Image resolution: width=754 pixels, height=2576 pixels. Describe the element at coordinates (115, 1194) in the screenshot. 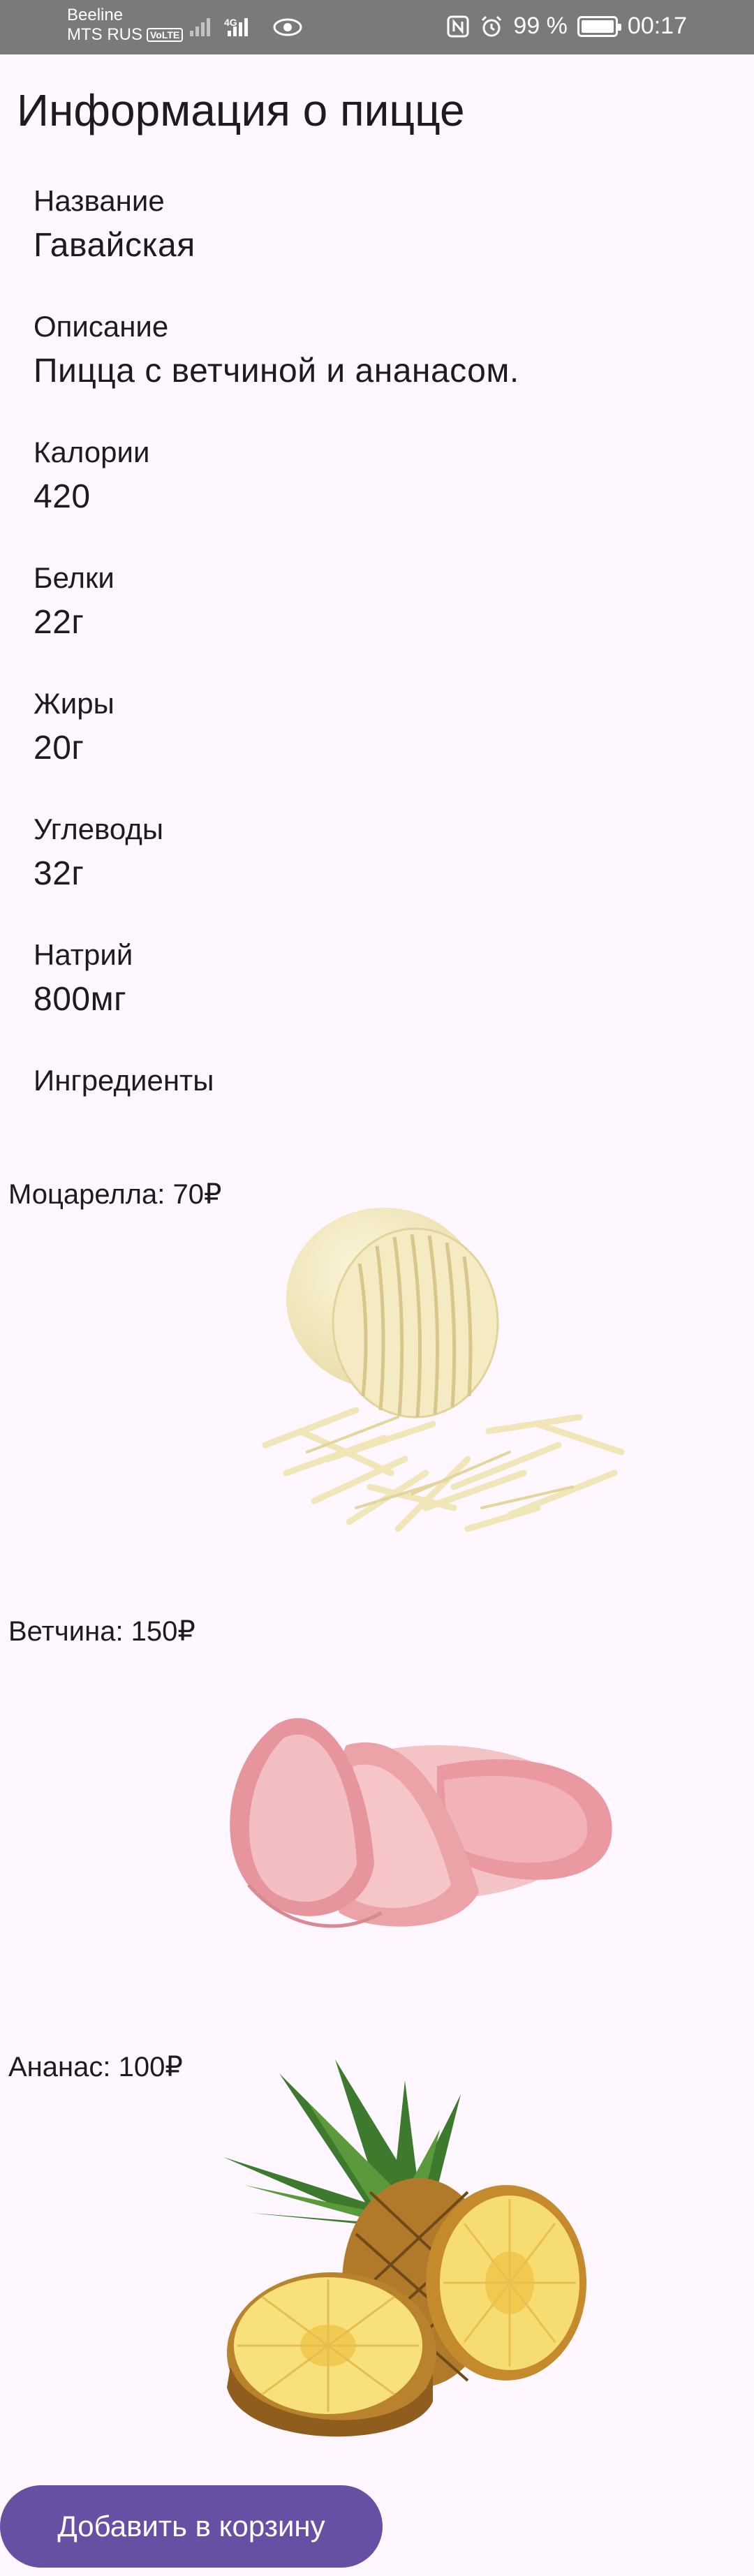

I see `ingredient-caption: Моцарелла: 70₽` at that location.